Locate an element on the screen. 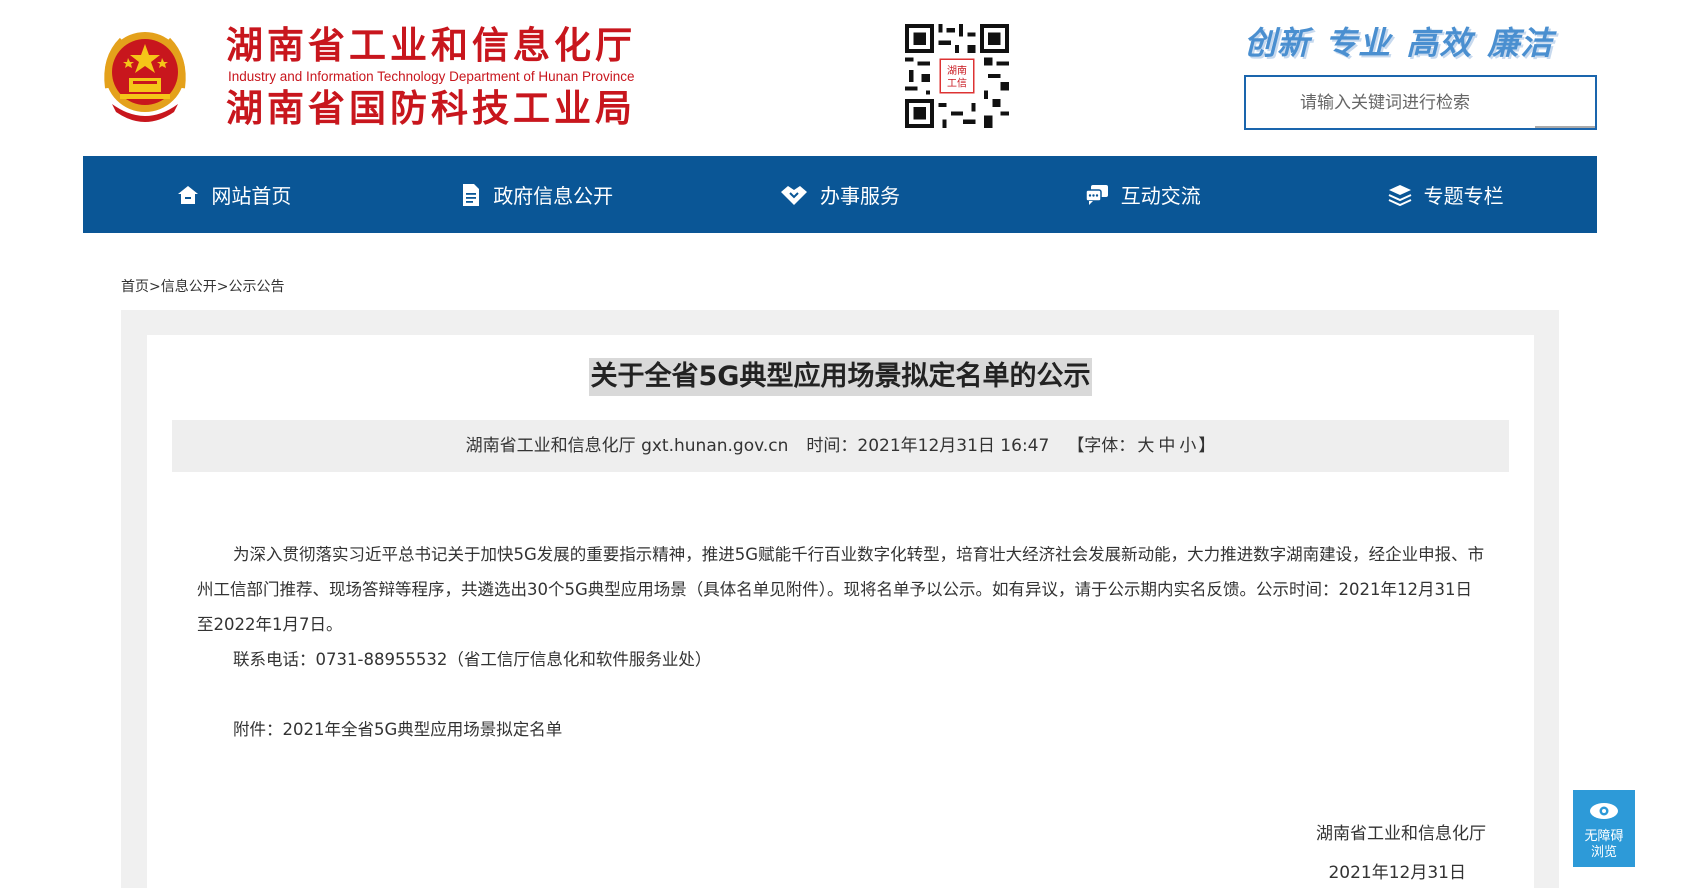  slogan: 创新 专业 高效 廉洁 is located at coordinates (1419, 43).